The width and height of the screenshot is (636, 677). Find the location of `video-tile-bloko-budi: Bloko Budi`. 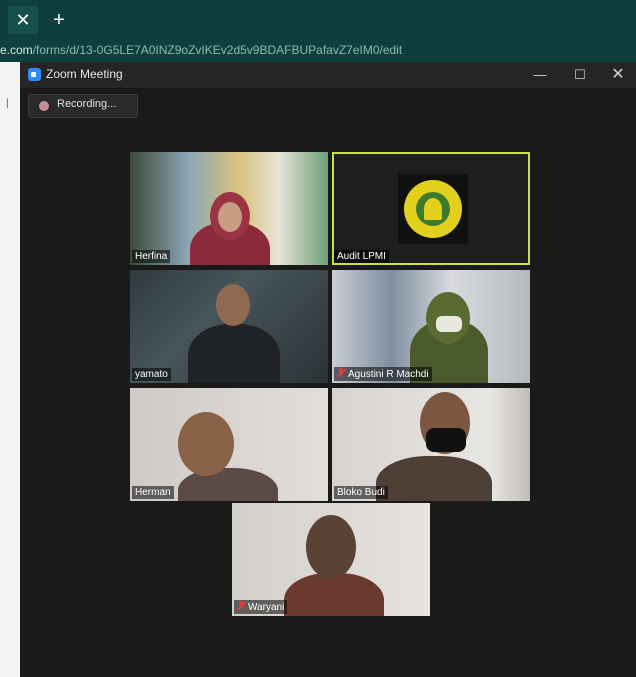

video-tile-bloko-budi: Bloko Budi is located at coordinates (431, 444).